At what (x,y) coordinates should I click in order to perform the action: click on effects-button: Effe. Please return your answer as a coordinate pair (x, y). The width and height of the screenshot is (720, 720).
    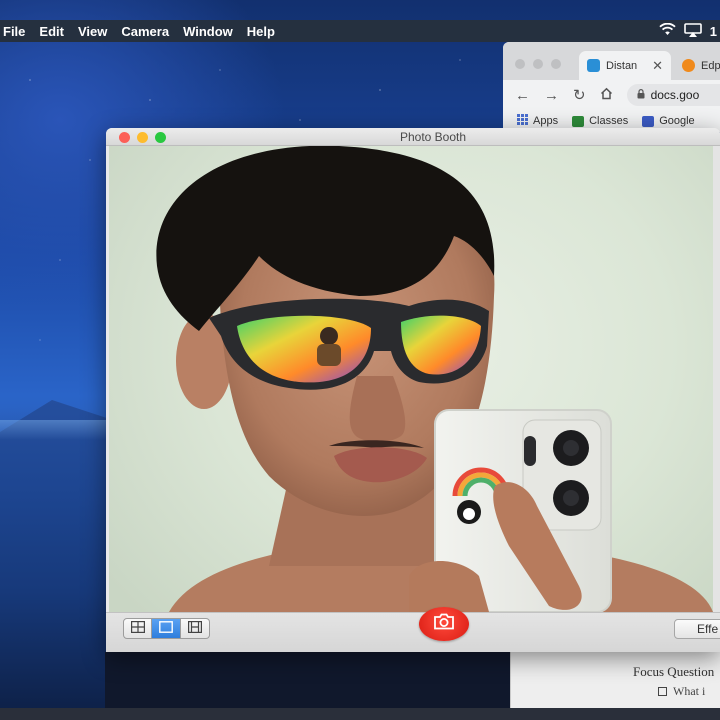
    Looking at the image, I should click on (697, 629).